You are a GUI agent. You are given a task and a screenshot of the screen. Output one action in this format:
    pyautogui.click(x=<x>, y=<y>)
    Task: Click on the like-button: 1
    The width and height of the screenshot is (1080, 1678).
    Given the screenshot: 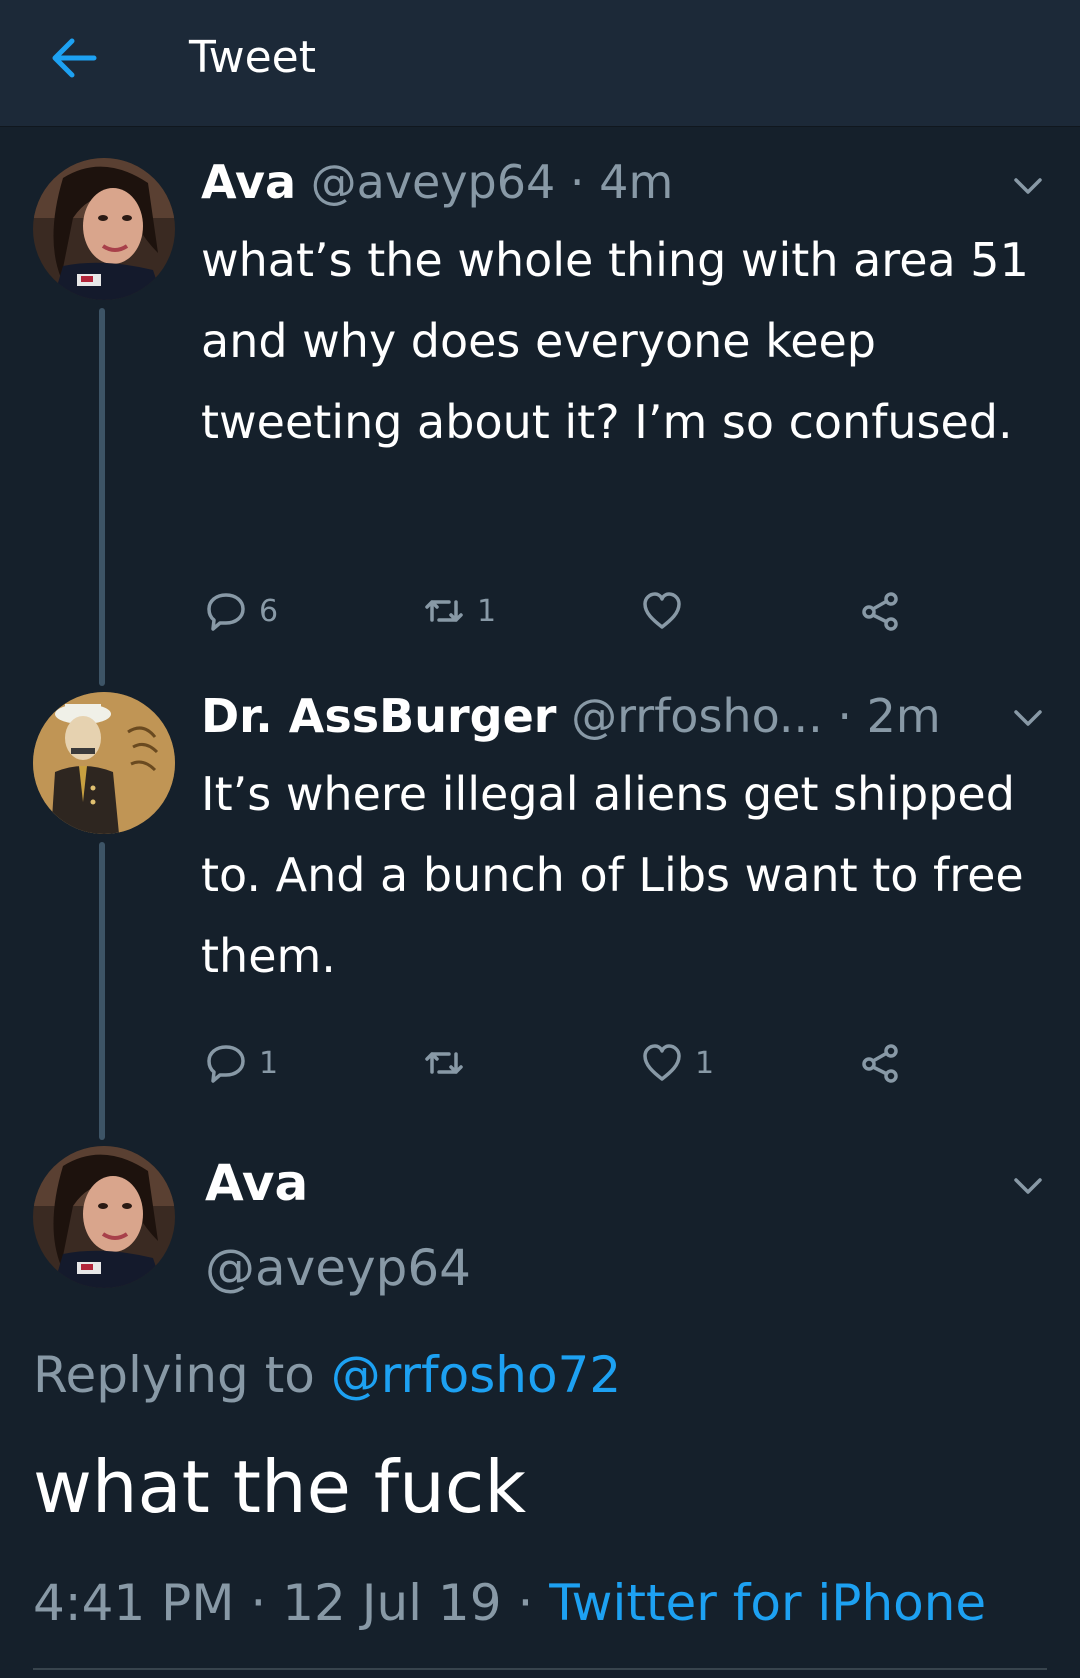 What is the action you would take?
    pyautogui.click(x=677, y=1063)
    